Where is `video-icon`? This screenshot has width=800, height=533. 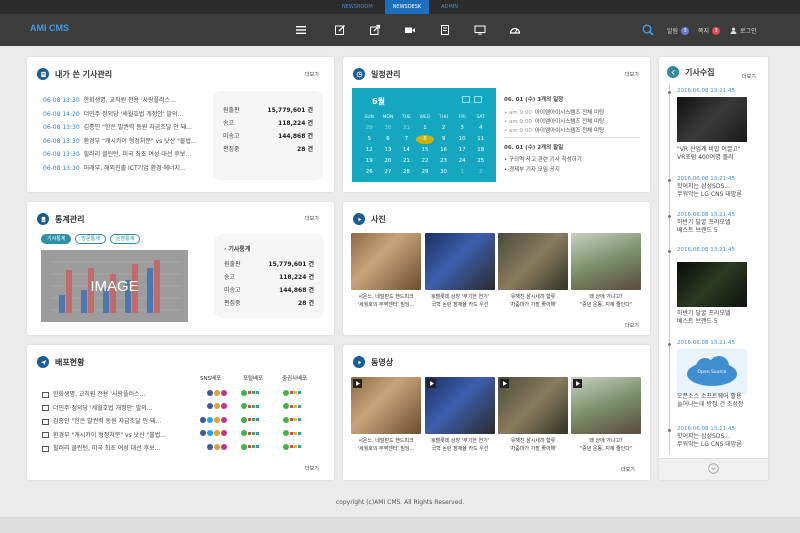 video-icon is located at coordinates (410, 30).